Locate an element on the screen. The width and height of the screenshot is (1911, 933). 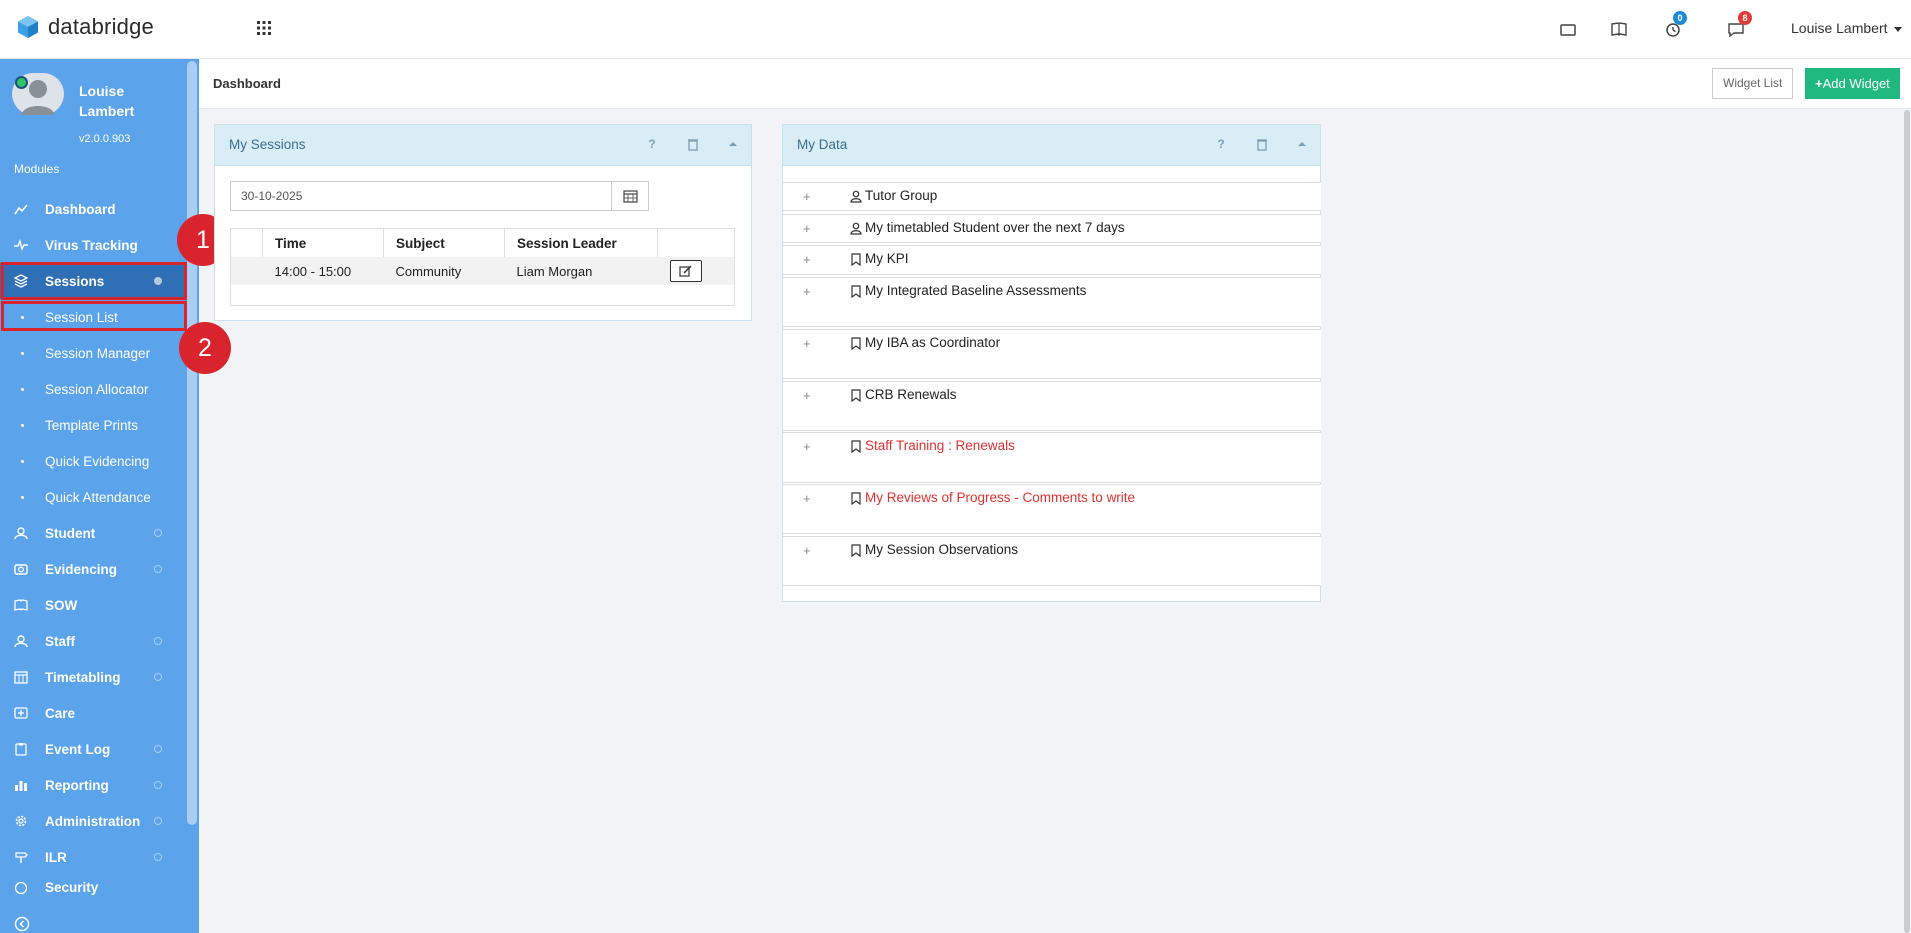
annotation-marker-2: 2 is located at coordinates (205, 348).